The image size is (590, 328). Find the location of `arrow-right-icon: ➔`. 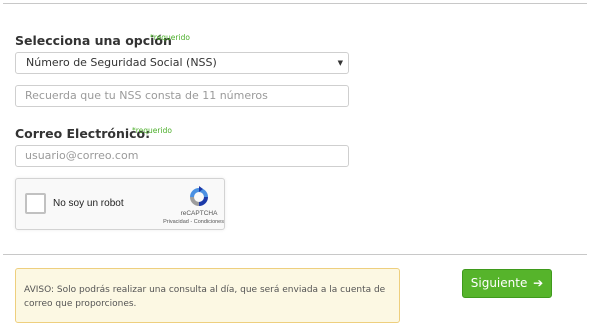

arrow-right-icon: ➔ is located at coordinates (538, 283).